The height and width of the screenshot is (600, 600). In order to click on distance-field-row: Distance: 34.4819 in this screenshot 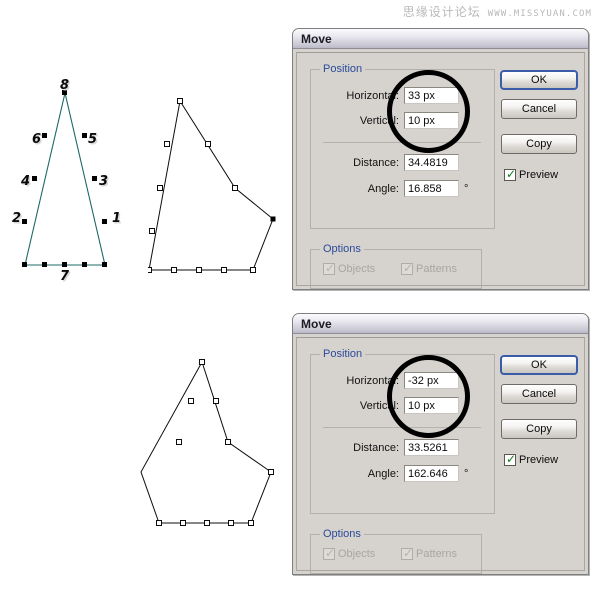, I will do `click(403, 162)`.